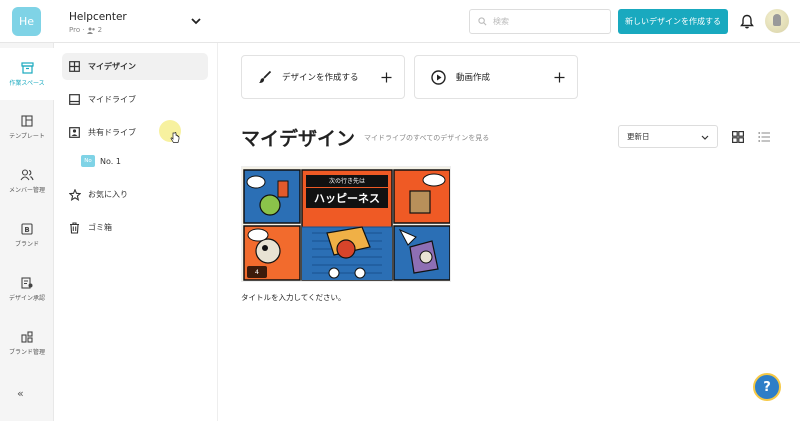  Describe the element at coordinates (638, 136) in the screenshot. I see `sort-value: 更新日` at that location.